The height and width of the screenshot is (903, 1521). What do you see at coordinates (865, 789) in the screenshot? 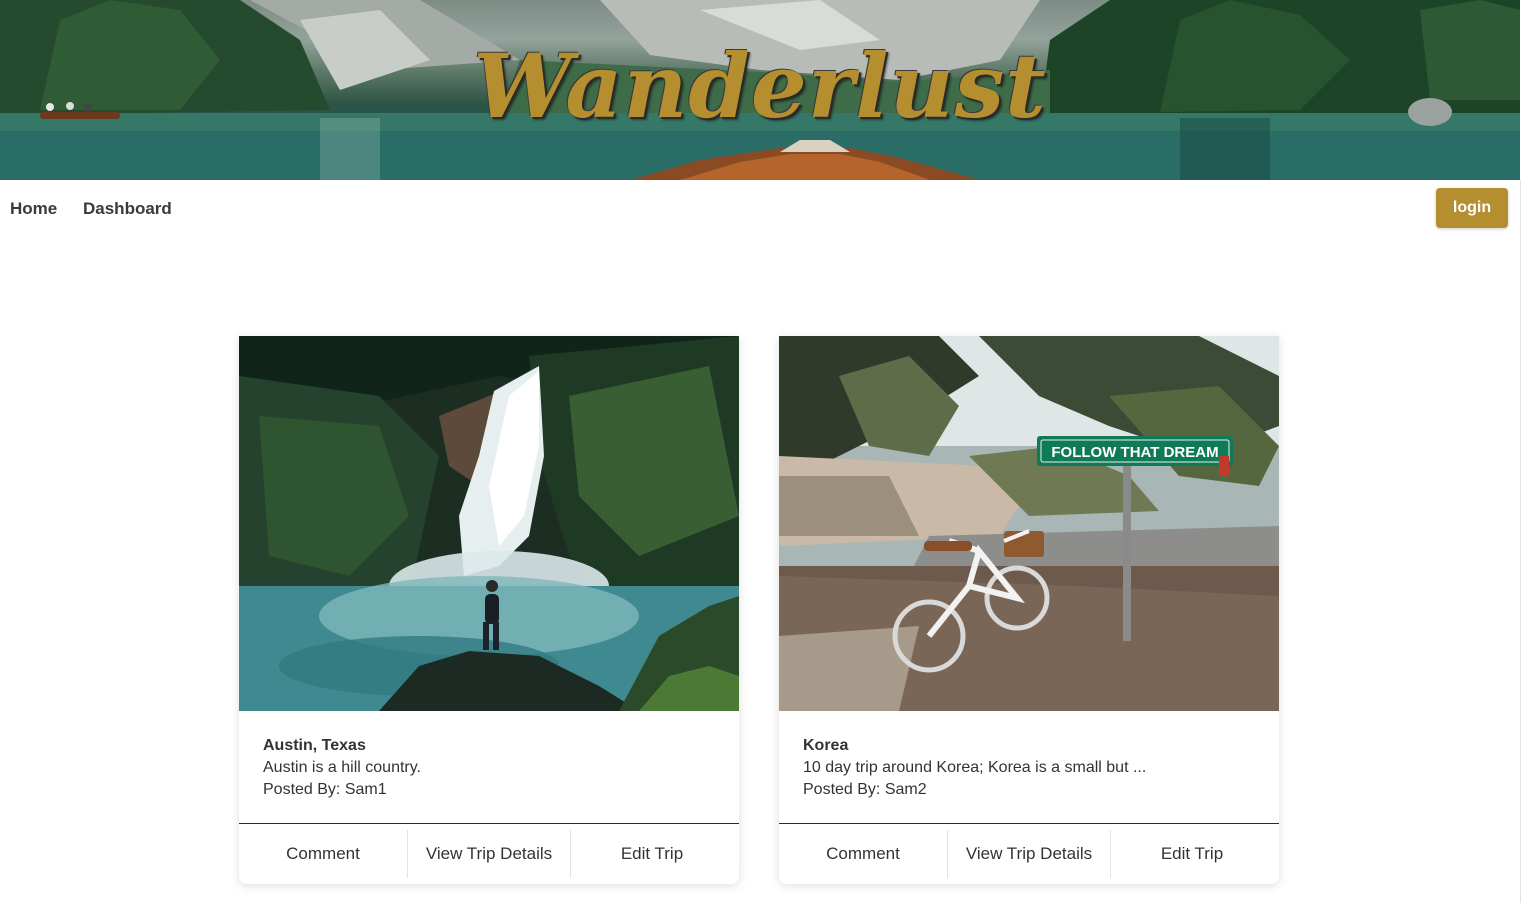
I see `trip-posted-by: Posted By: Sam2` at bounding box center [865, 789].